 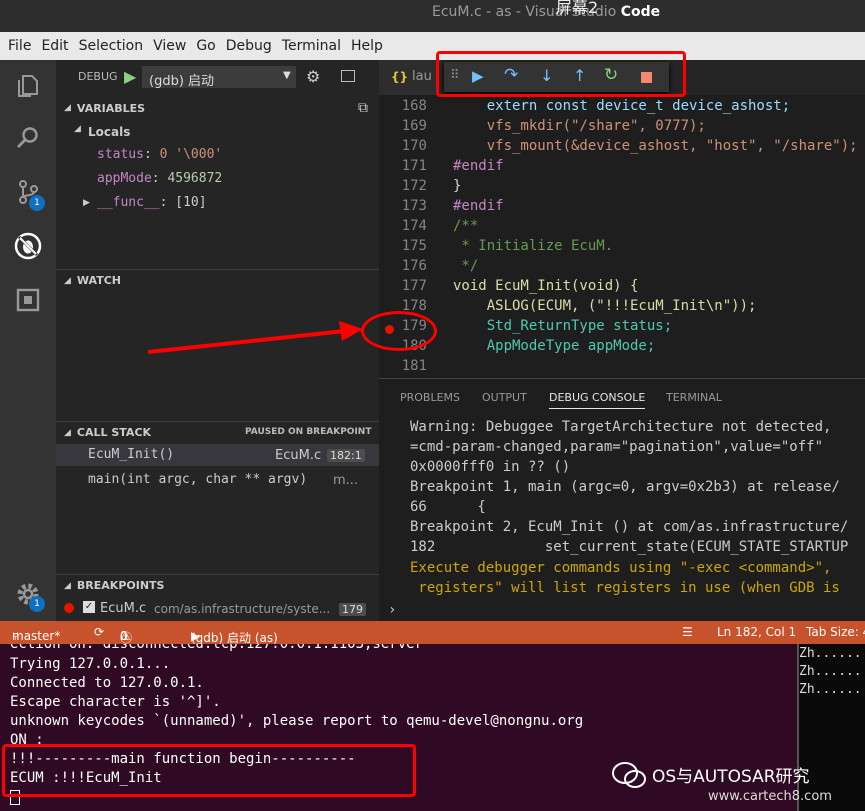 I want to click on debug-icon, so click(x=28, y=246).